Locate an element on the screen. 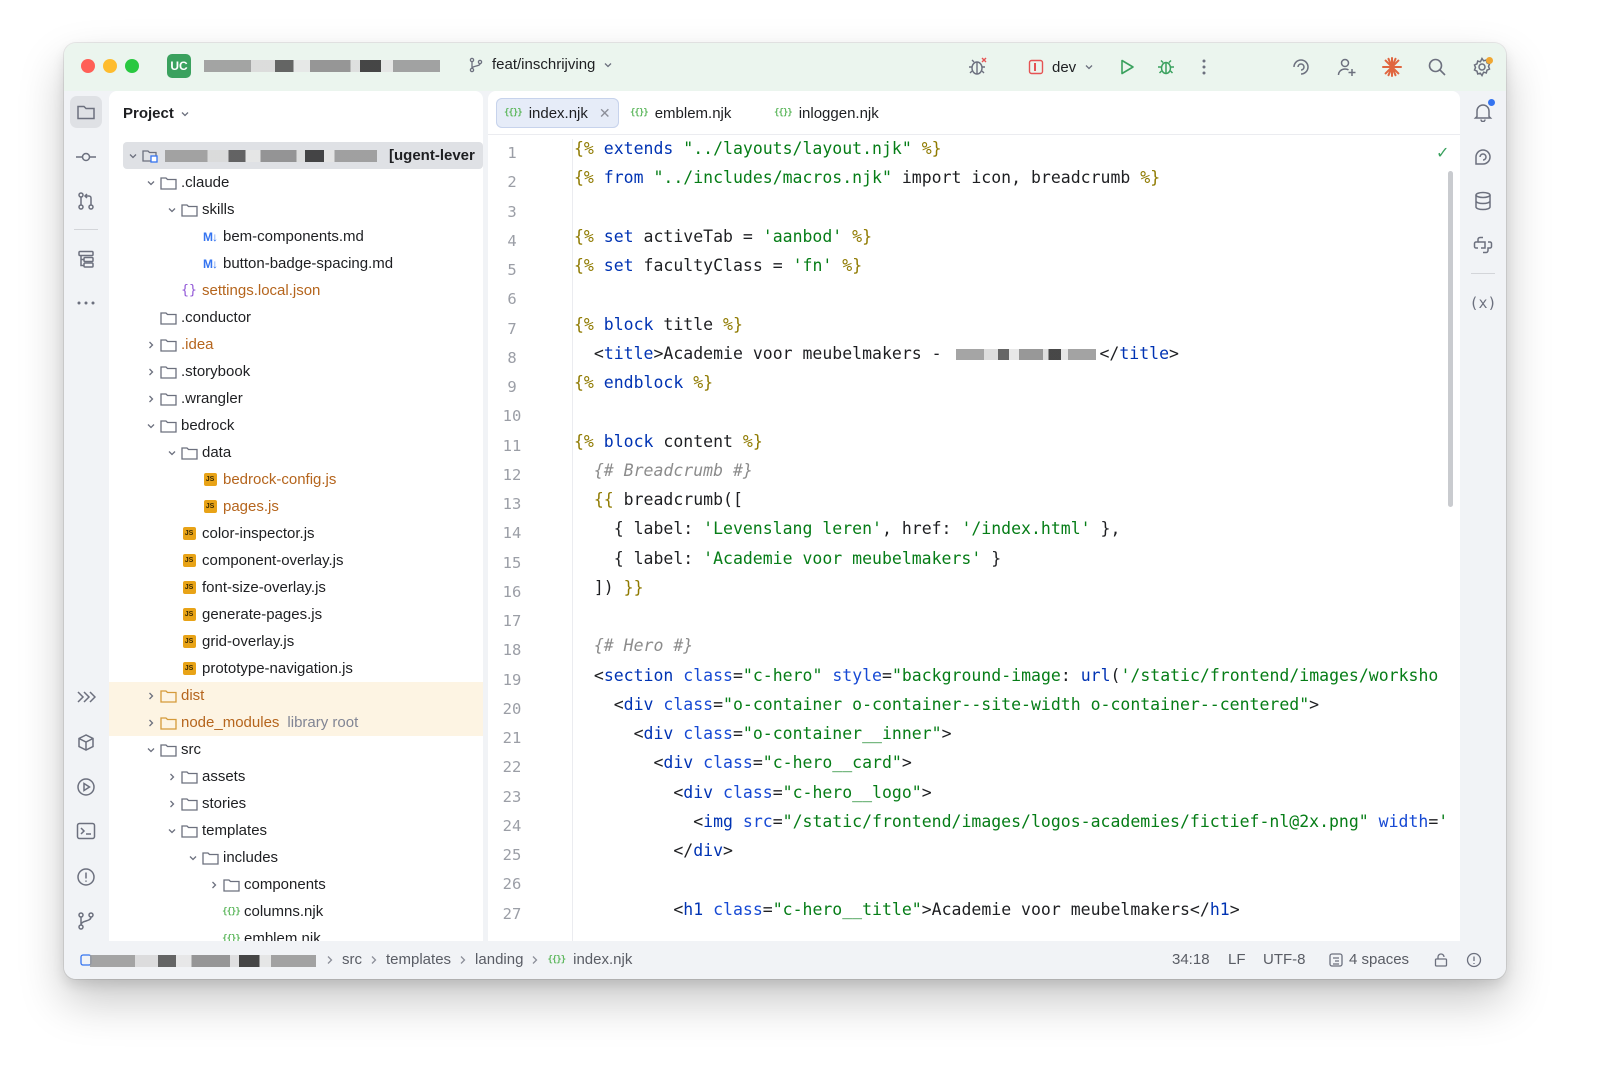 Image resolution: width=1600 pixels, height=1084 pixels. search-icon is located at coordinates (1437, 67).